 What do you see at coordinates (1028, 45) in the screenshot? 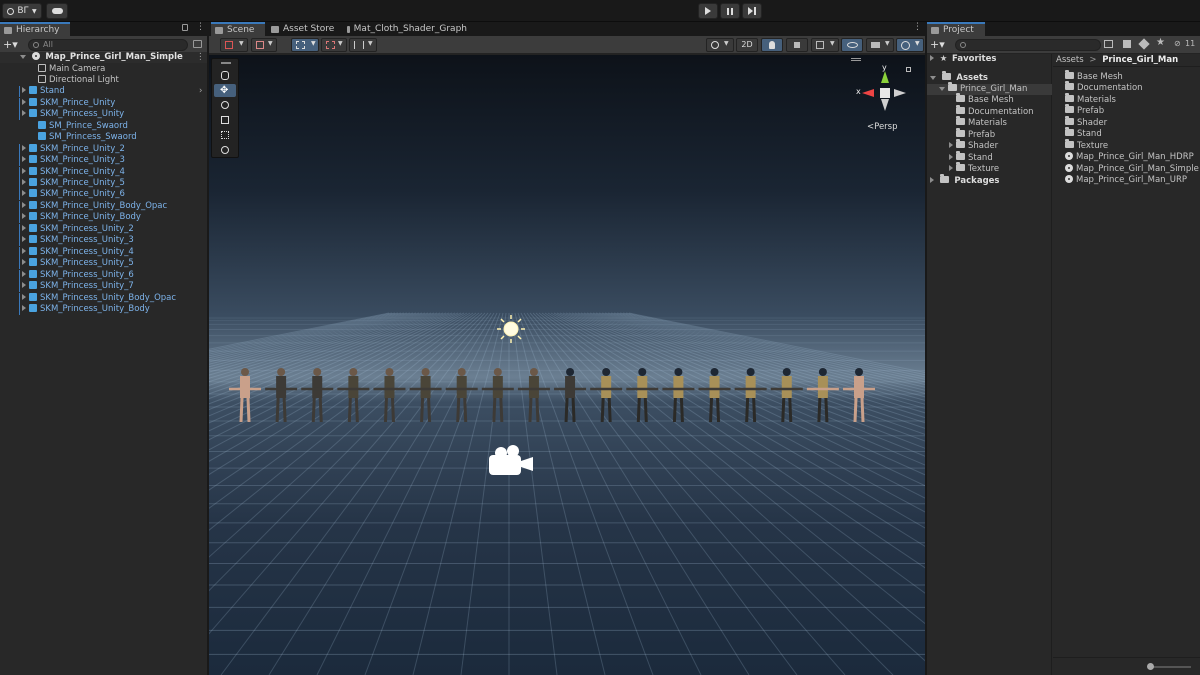
I see `project-search-input` at bounding box center [1028, 45].